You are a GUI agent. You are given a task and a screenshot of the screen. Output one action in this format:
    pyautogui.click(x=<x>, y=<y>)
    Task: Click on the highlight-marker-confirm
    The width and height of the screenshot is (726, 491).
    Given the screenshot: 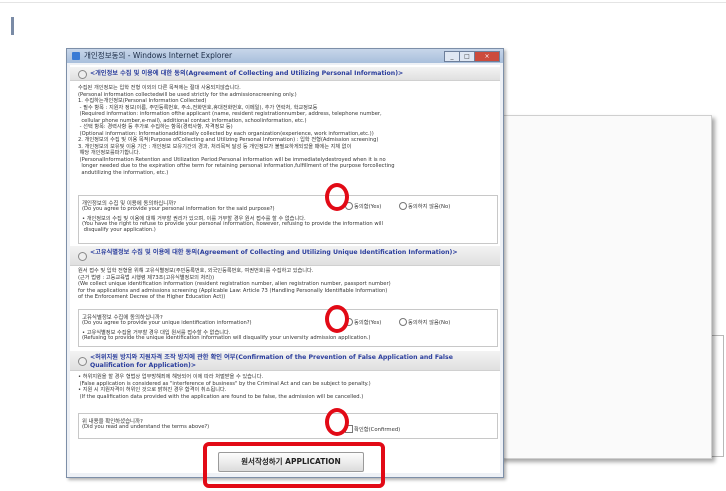 What is the action you would take?
    pyautogui.click(x=337, y=422)
    